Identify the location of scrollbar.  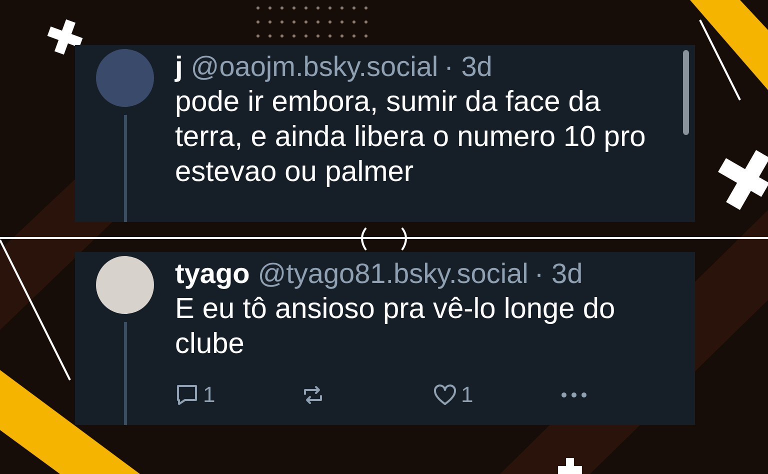
(686, 92).